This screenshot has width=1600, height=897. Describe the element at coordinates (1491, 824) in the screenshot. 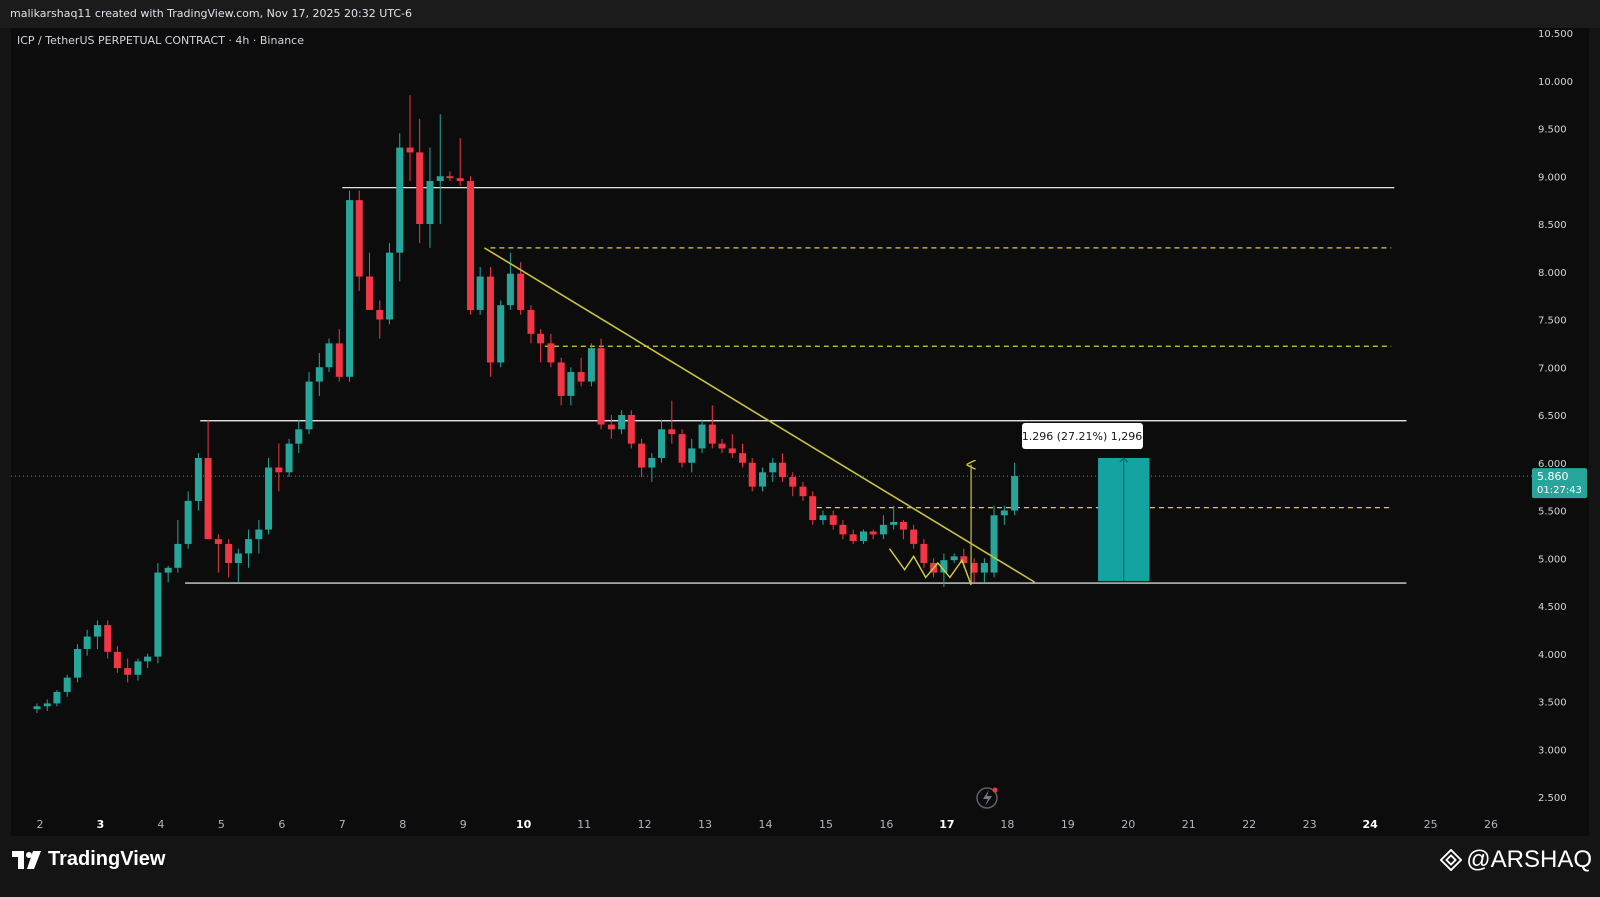

I see `time-axis-label: 26` at that location.